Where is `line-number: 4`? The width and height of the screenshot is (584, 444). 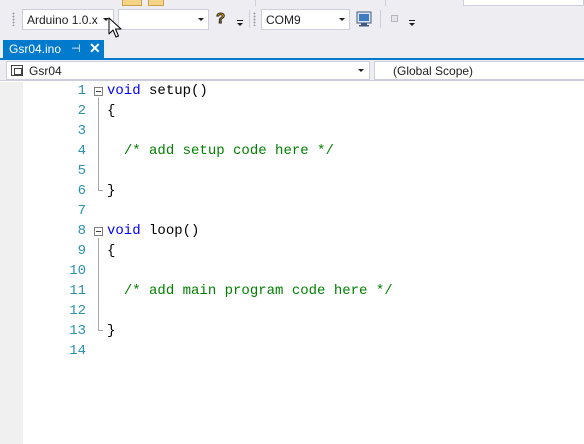 line-number: 4 is located at coordinates (81, 151).